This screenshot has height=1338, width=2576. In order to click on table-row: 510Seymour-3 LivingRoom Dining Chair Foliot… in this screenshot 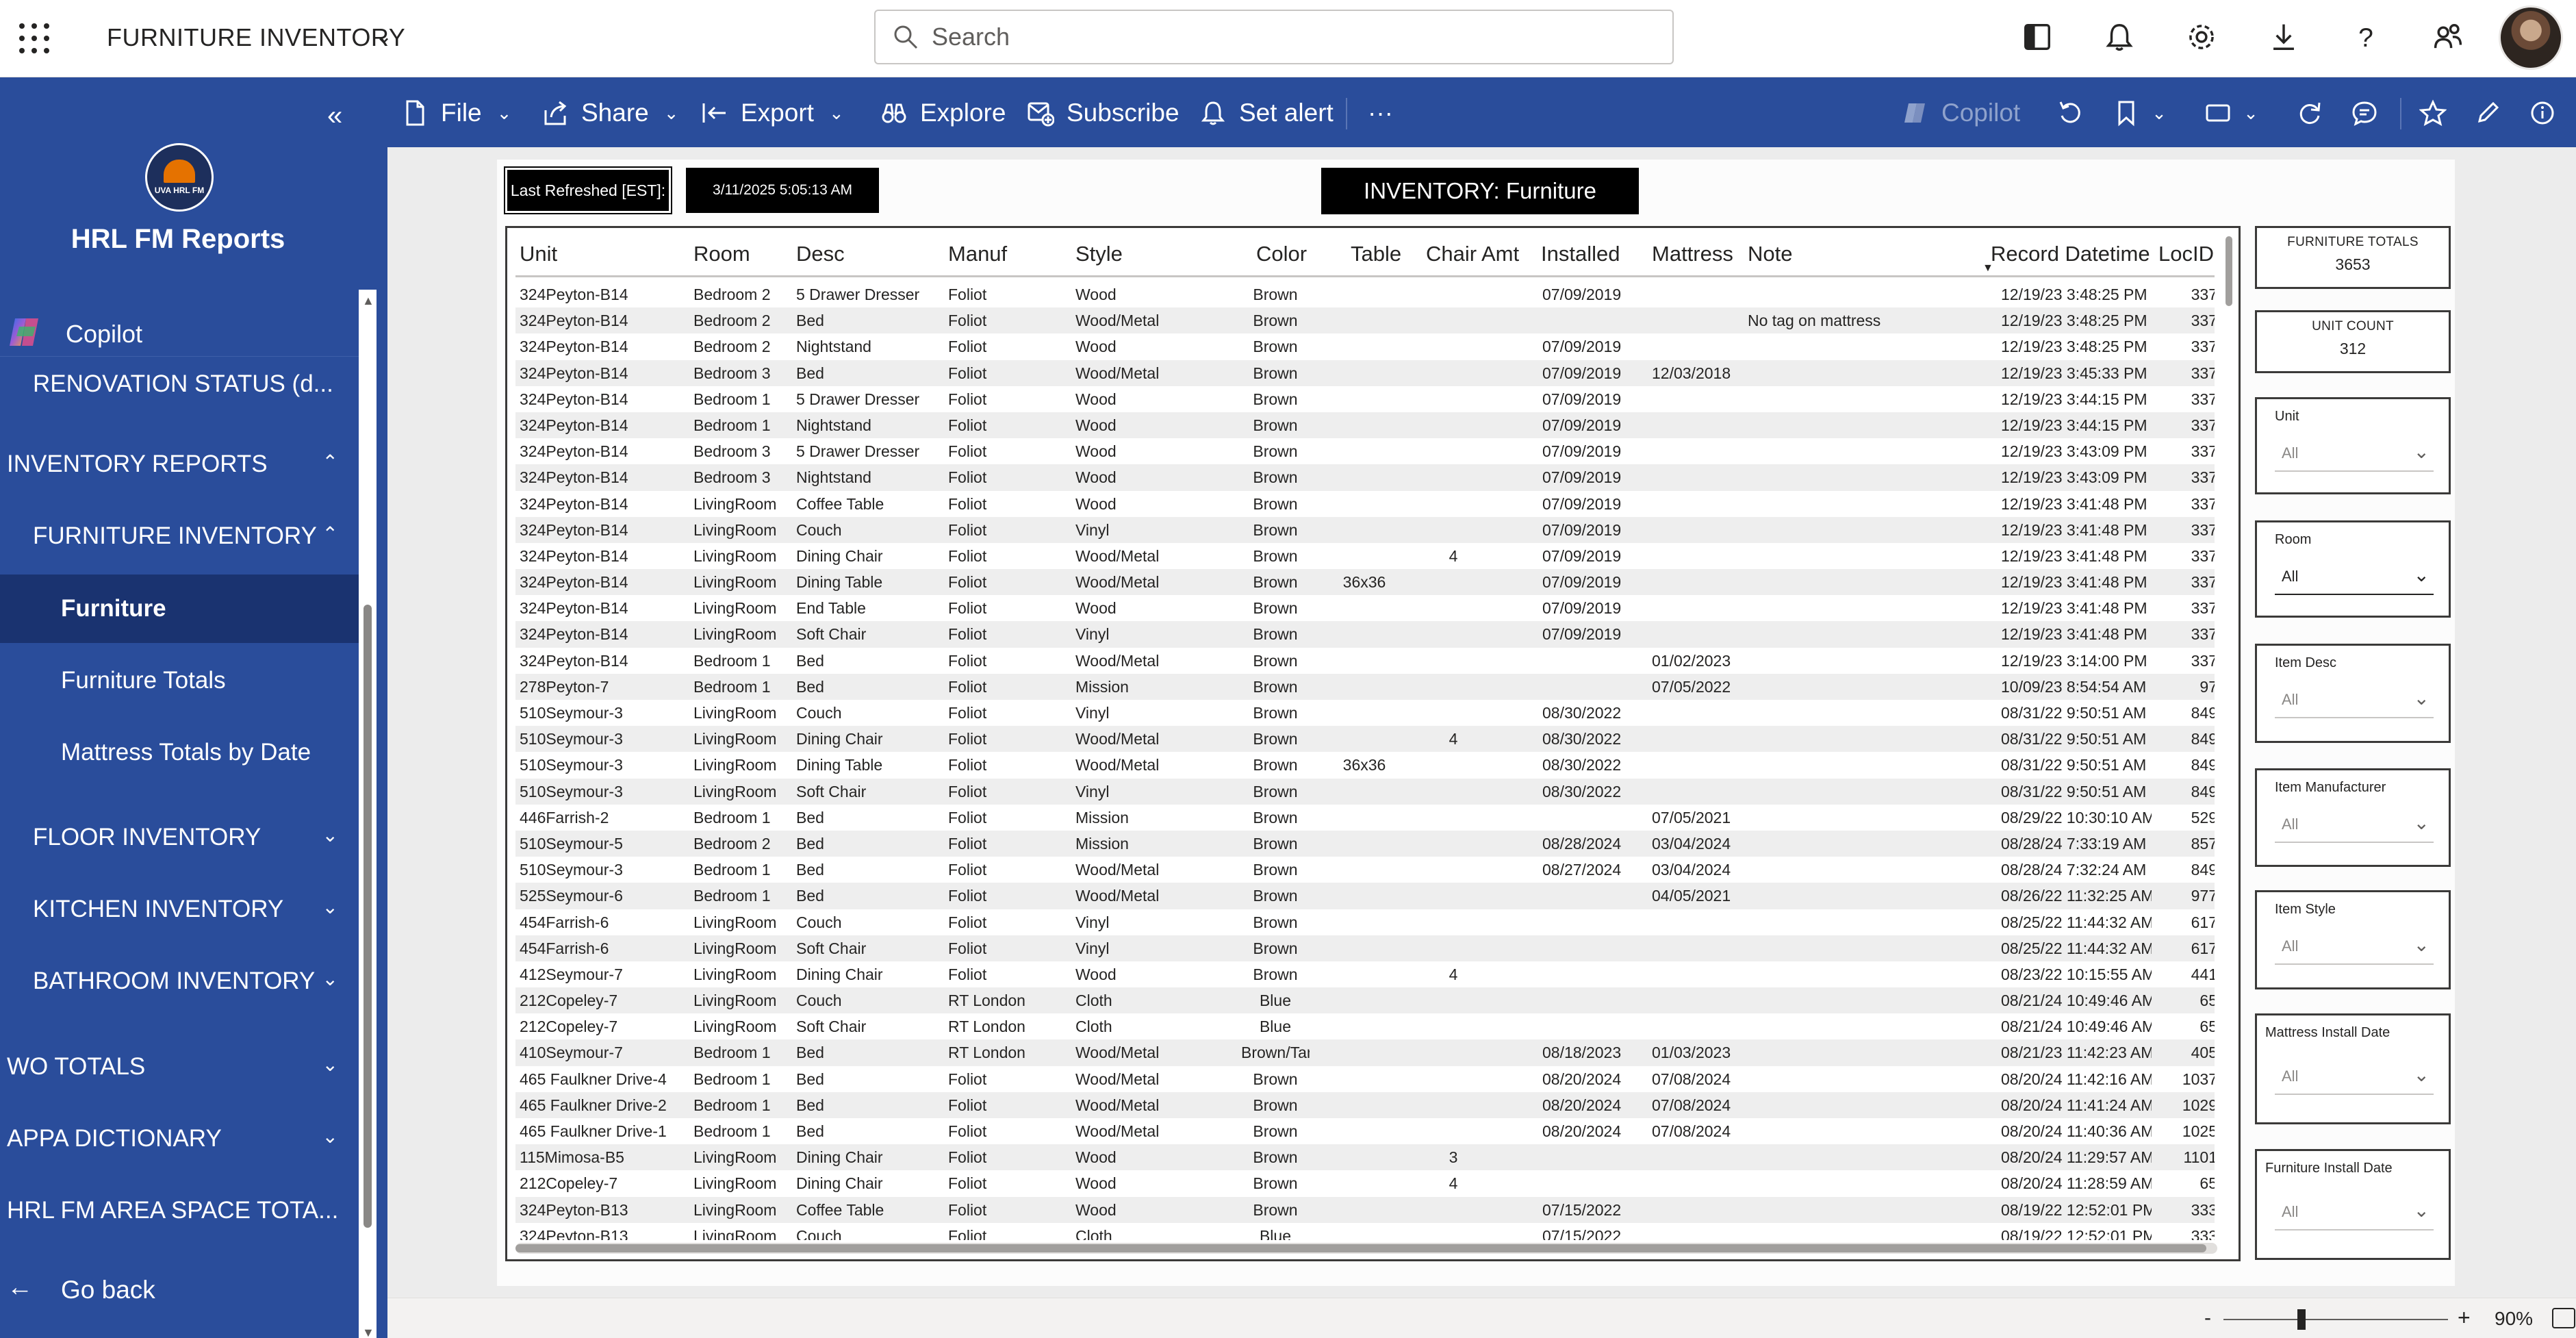, I will do `click(1365, 739)`.